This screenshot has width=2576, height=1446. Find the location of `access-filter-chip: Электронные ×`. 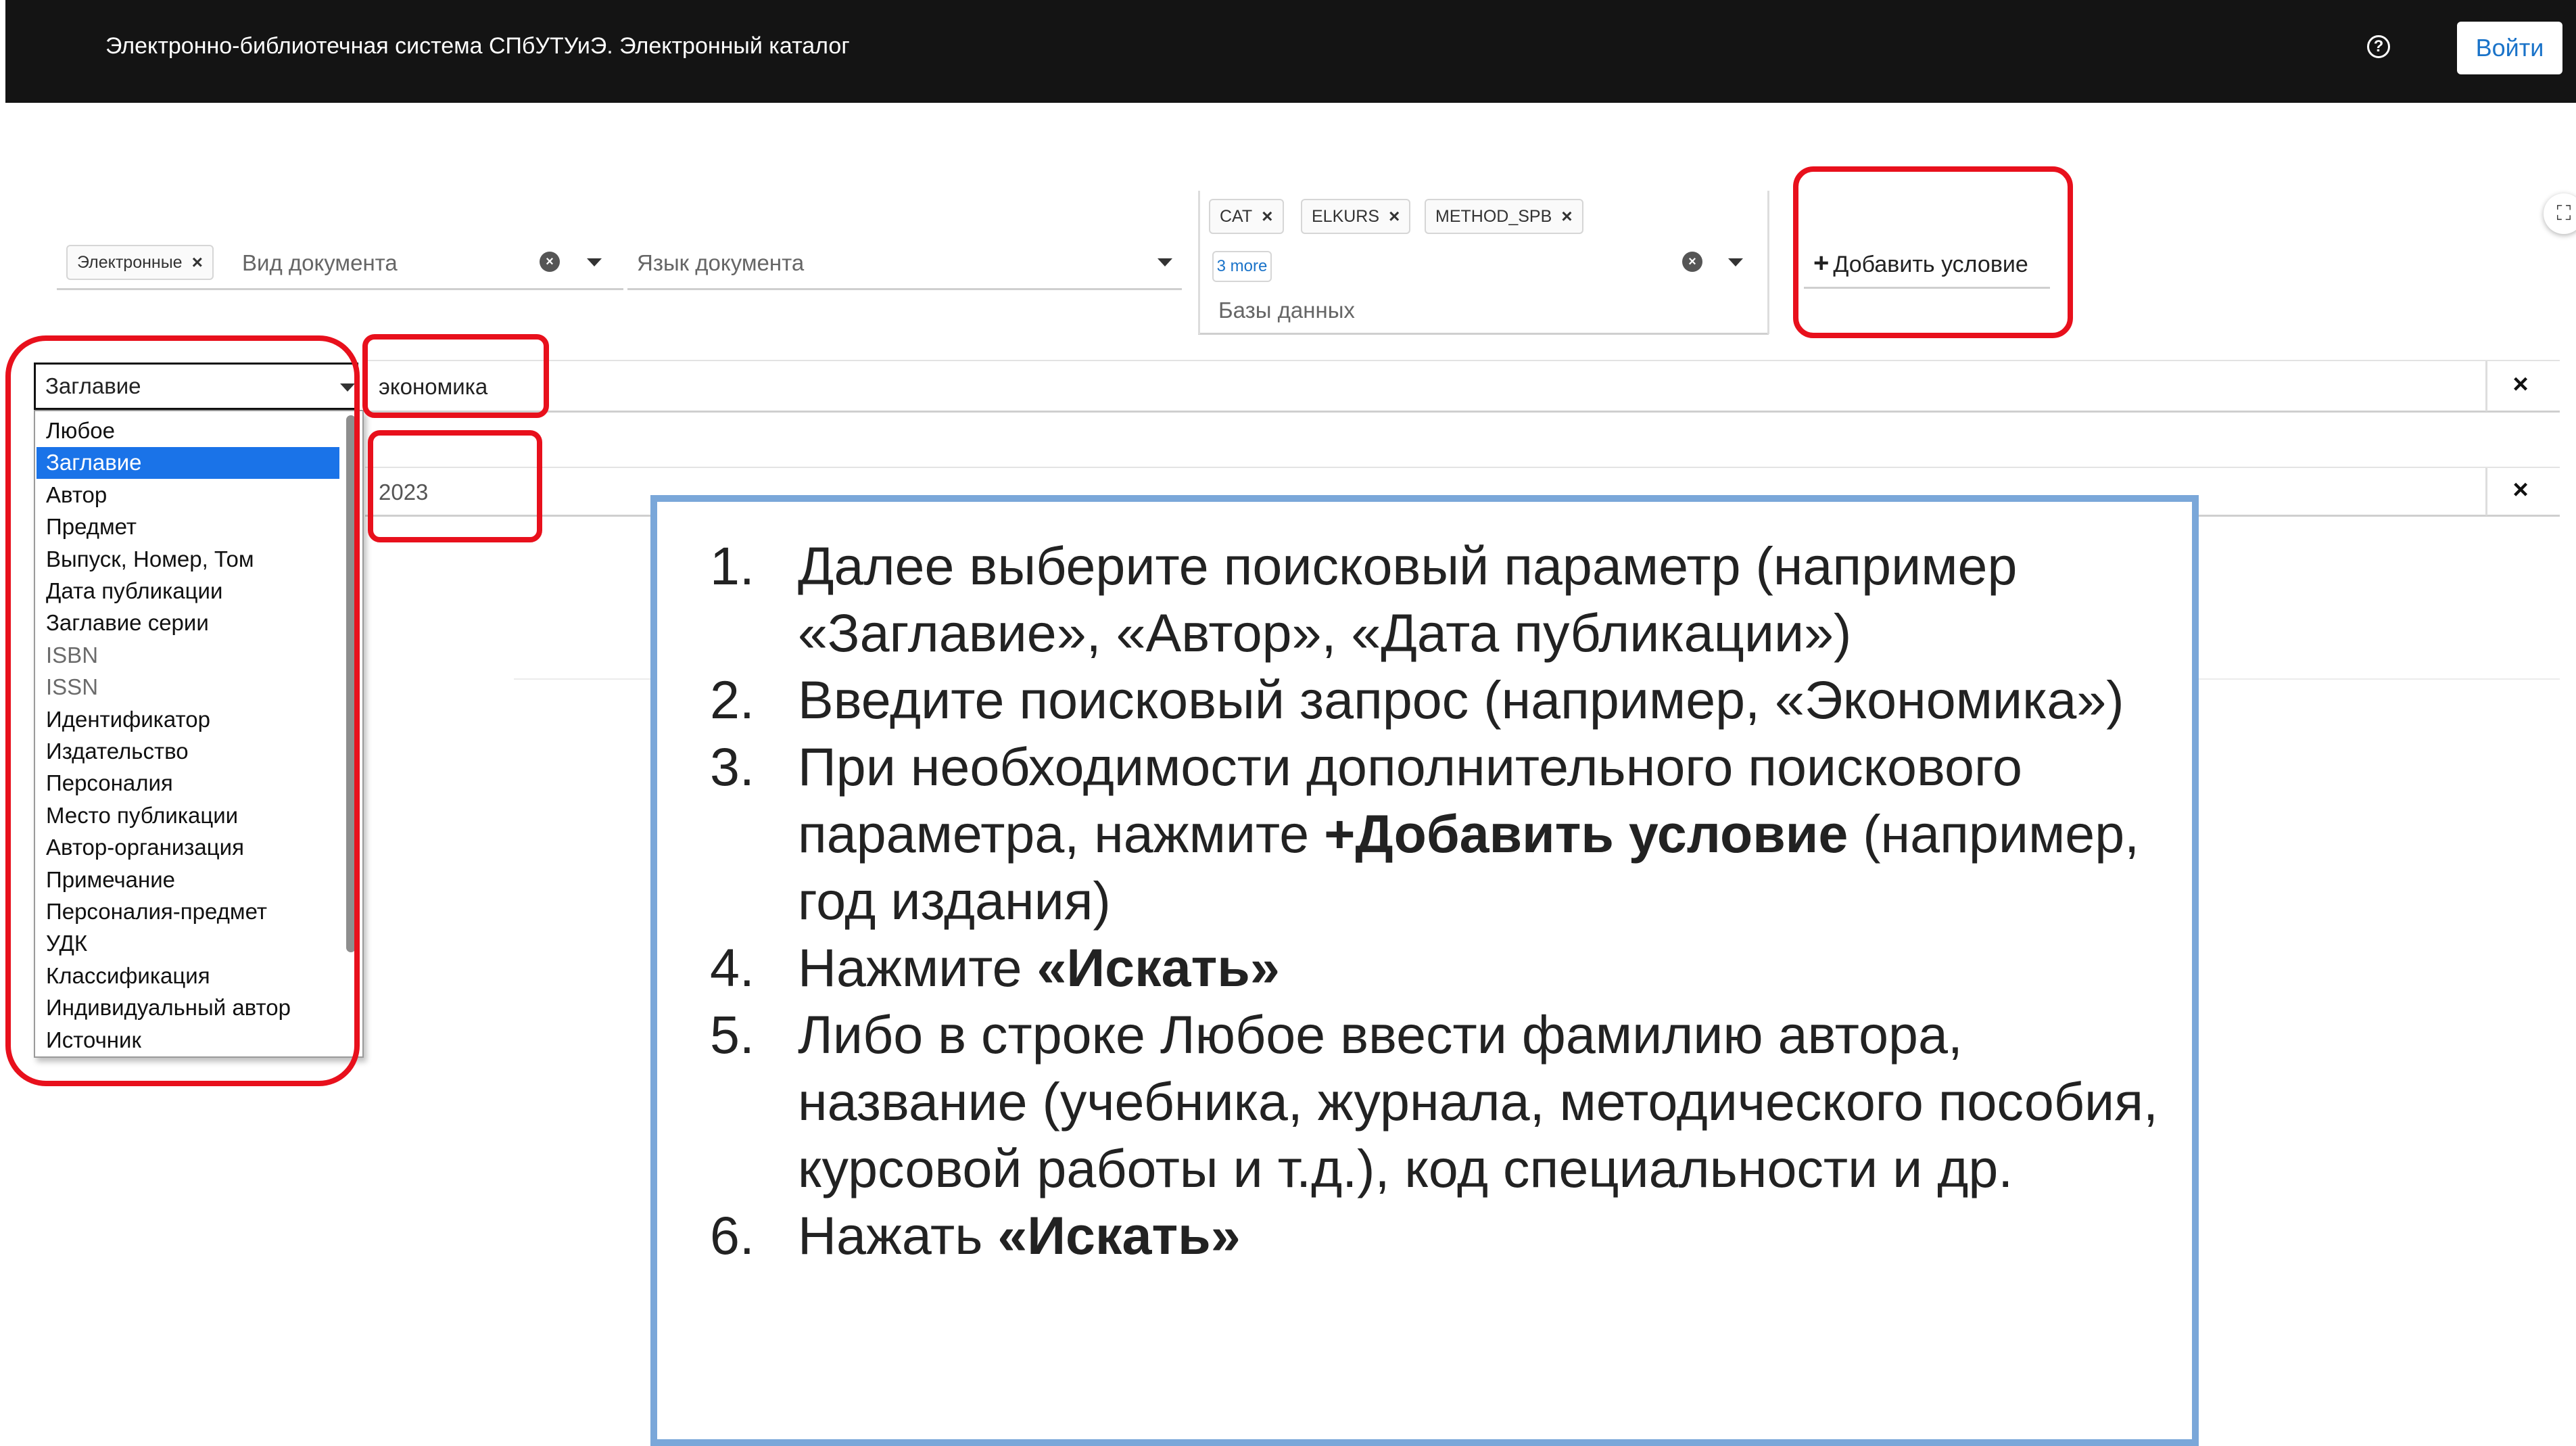

access-filter-chip: Электронные × is located at coordinates (140, 262).